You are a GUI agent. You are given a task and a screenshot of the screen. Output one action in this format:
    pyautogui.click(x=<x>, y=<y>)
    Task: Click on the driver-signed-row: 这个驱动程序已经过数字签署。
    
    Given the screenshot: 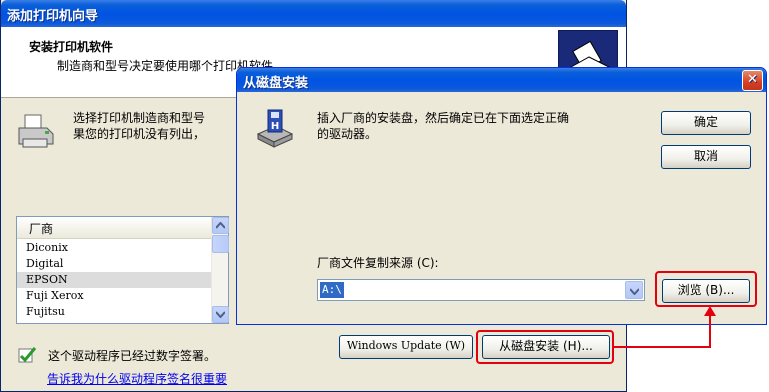 What is the action you would take?
    pyautogui.click(x=117, y=355)
    